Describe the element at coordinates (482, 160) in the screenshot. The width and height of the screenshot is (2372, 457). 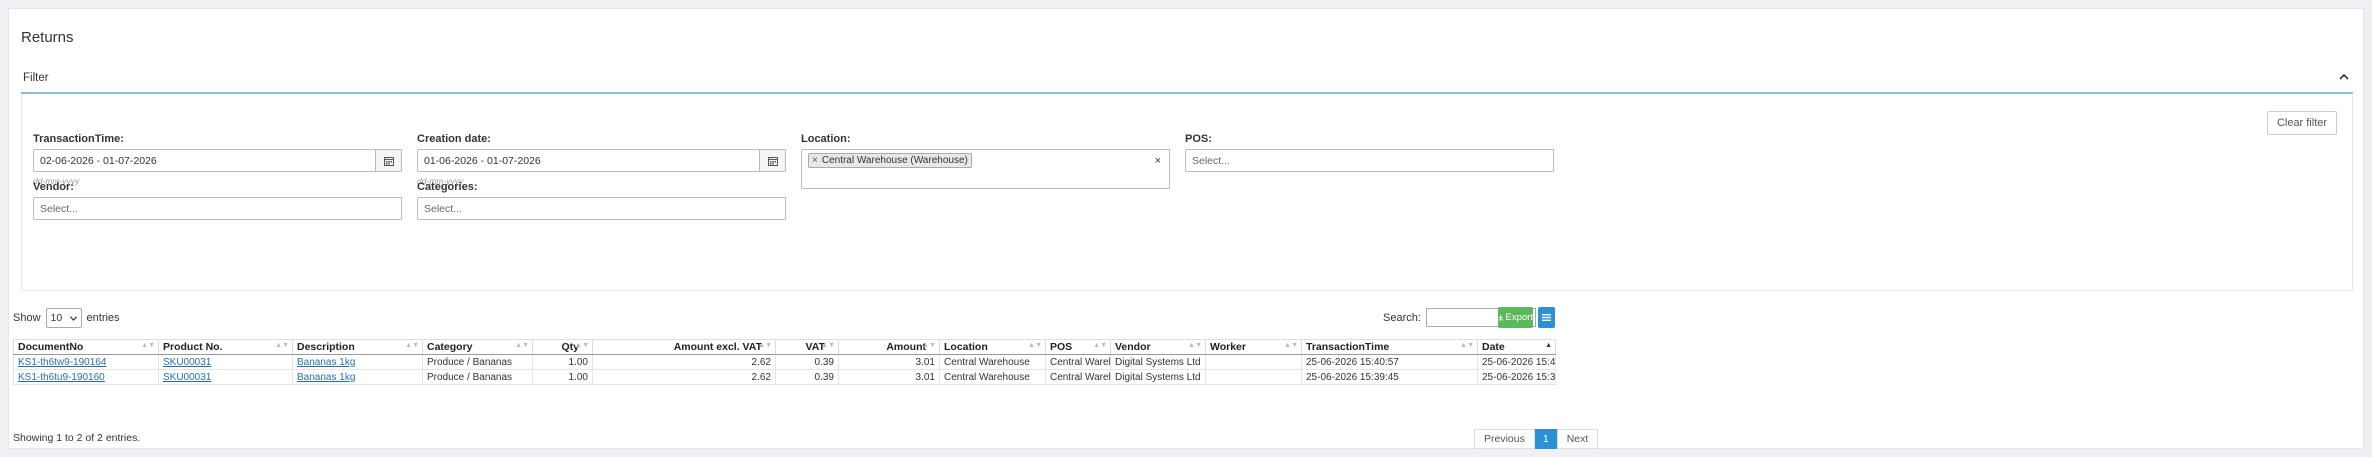
I see `creation-date-value: 01-06-2026 - 01-07-2026` at that location.